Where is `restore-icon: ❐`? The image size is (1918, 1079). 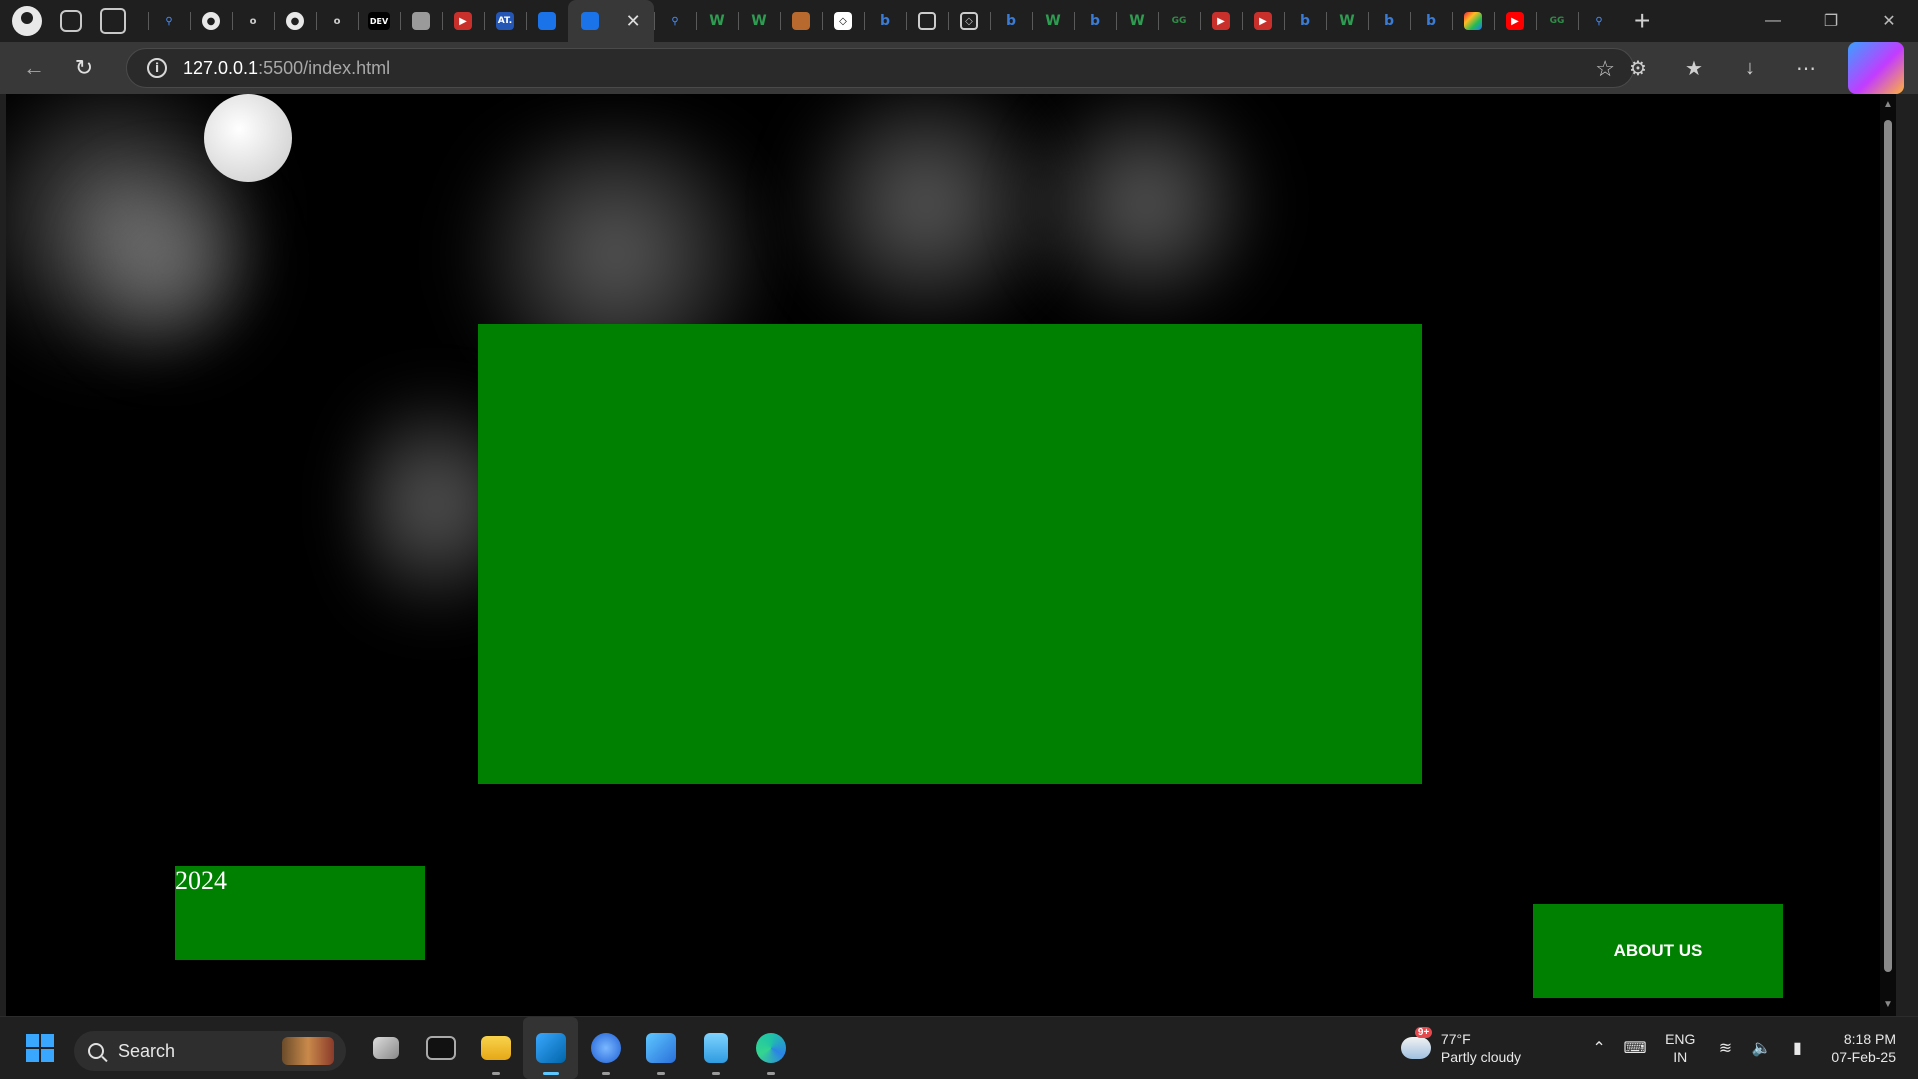
restore-icon: ❐ is located at coordinates (1831, 21).